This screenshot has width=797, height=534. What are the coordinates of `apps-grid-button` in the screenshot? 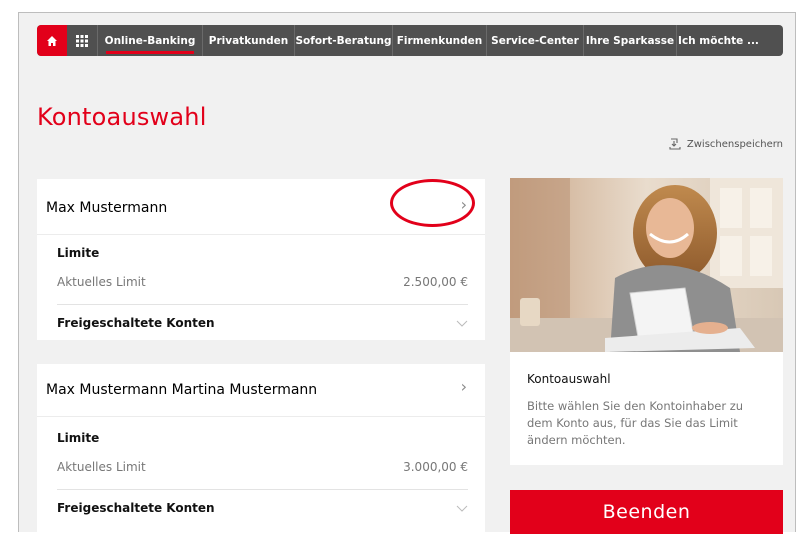 It's located at (82, 40).